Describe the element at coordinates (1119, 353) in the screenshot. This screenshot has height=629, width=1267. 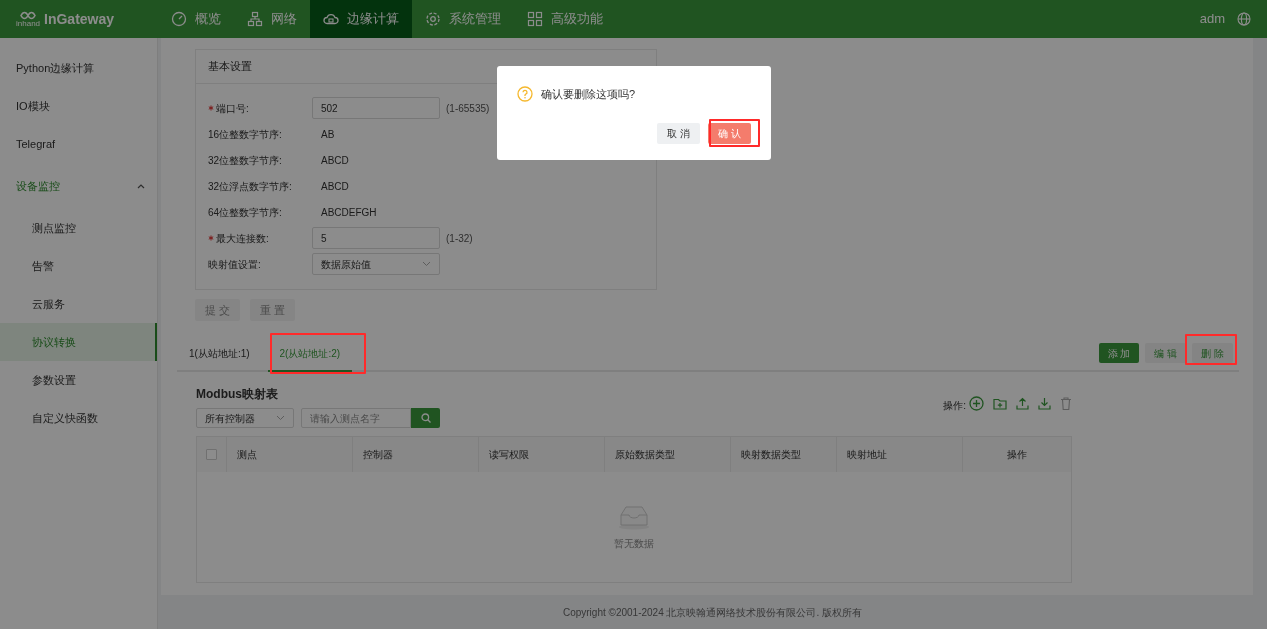
I see `action-button: 添 加` at that location.